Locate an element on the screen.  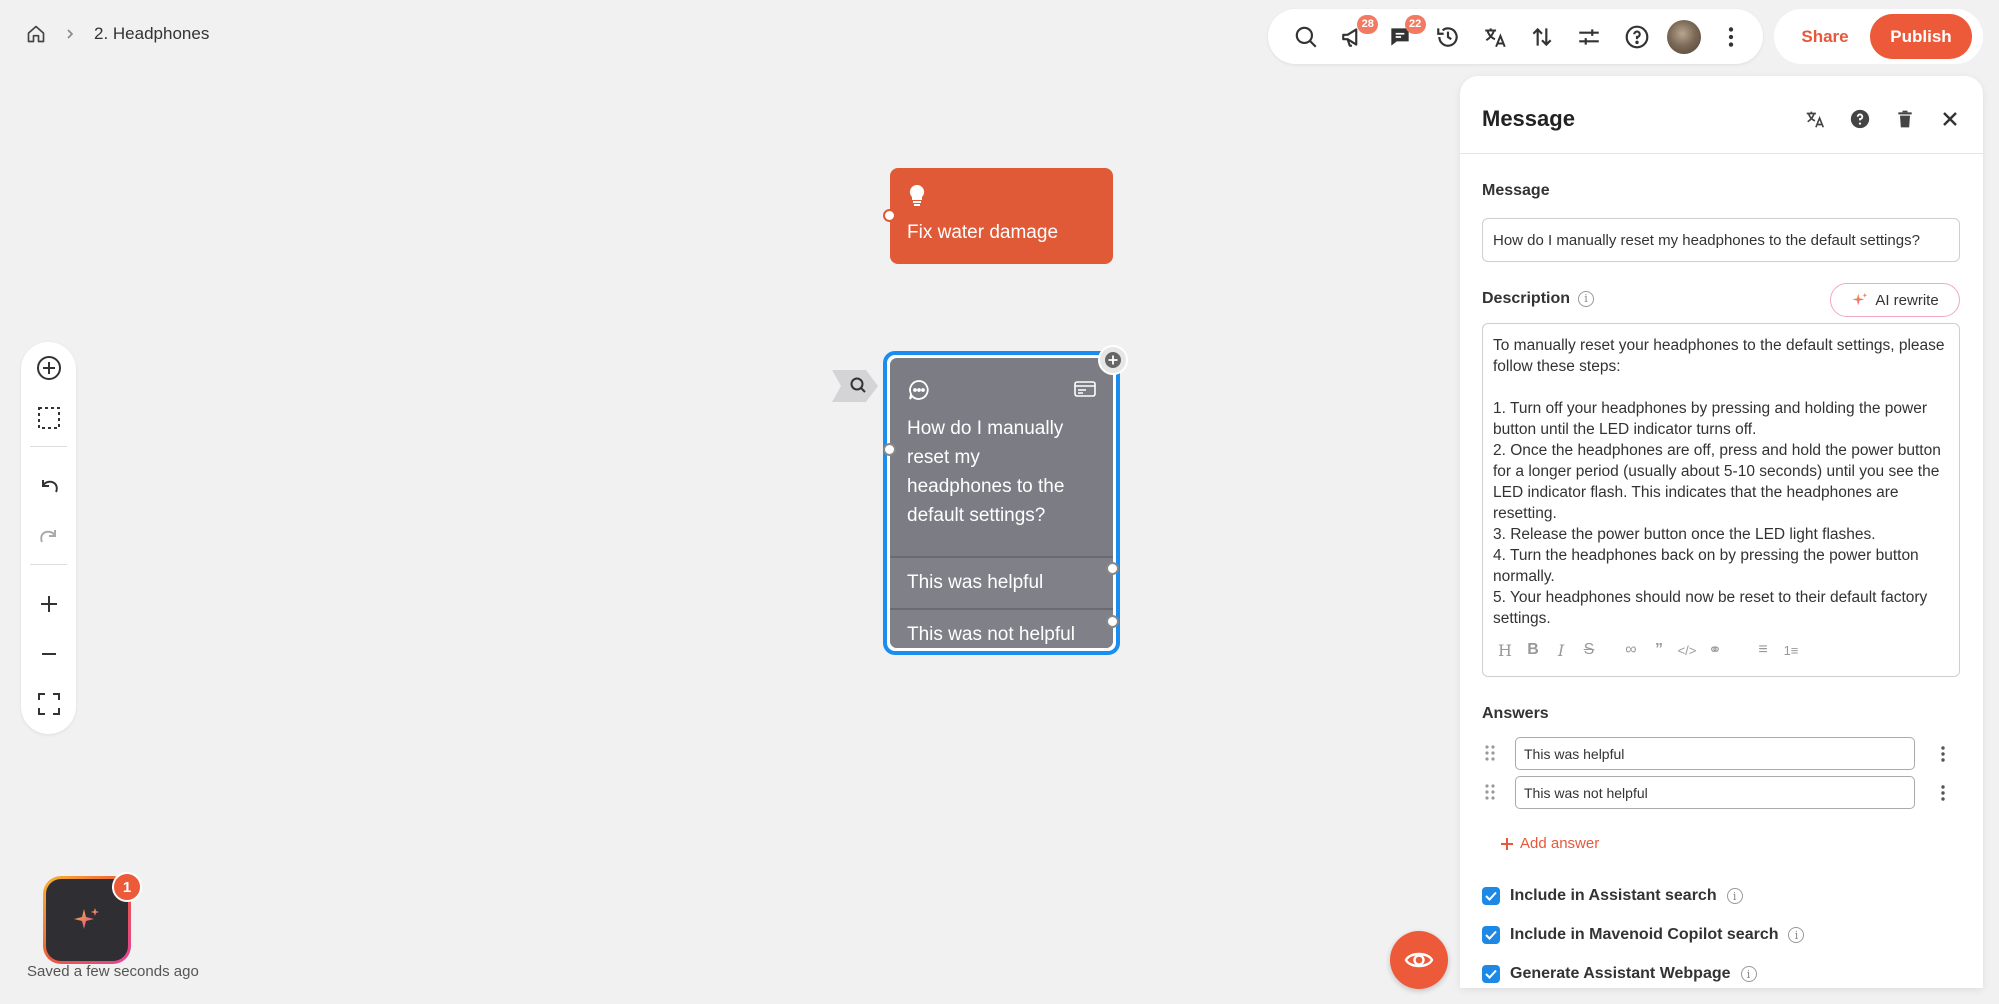
sort-button is located at coordinates (1541, 37).